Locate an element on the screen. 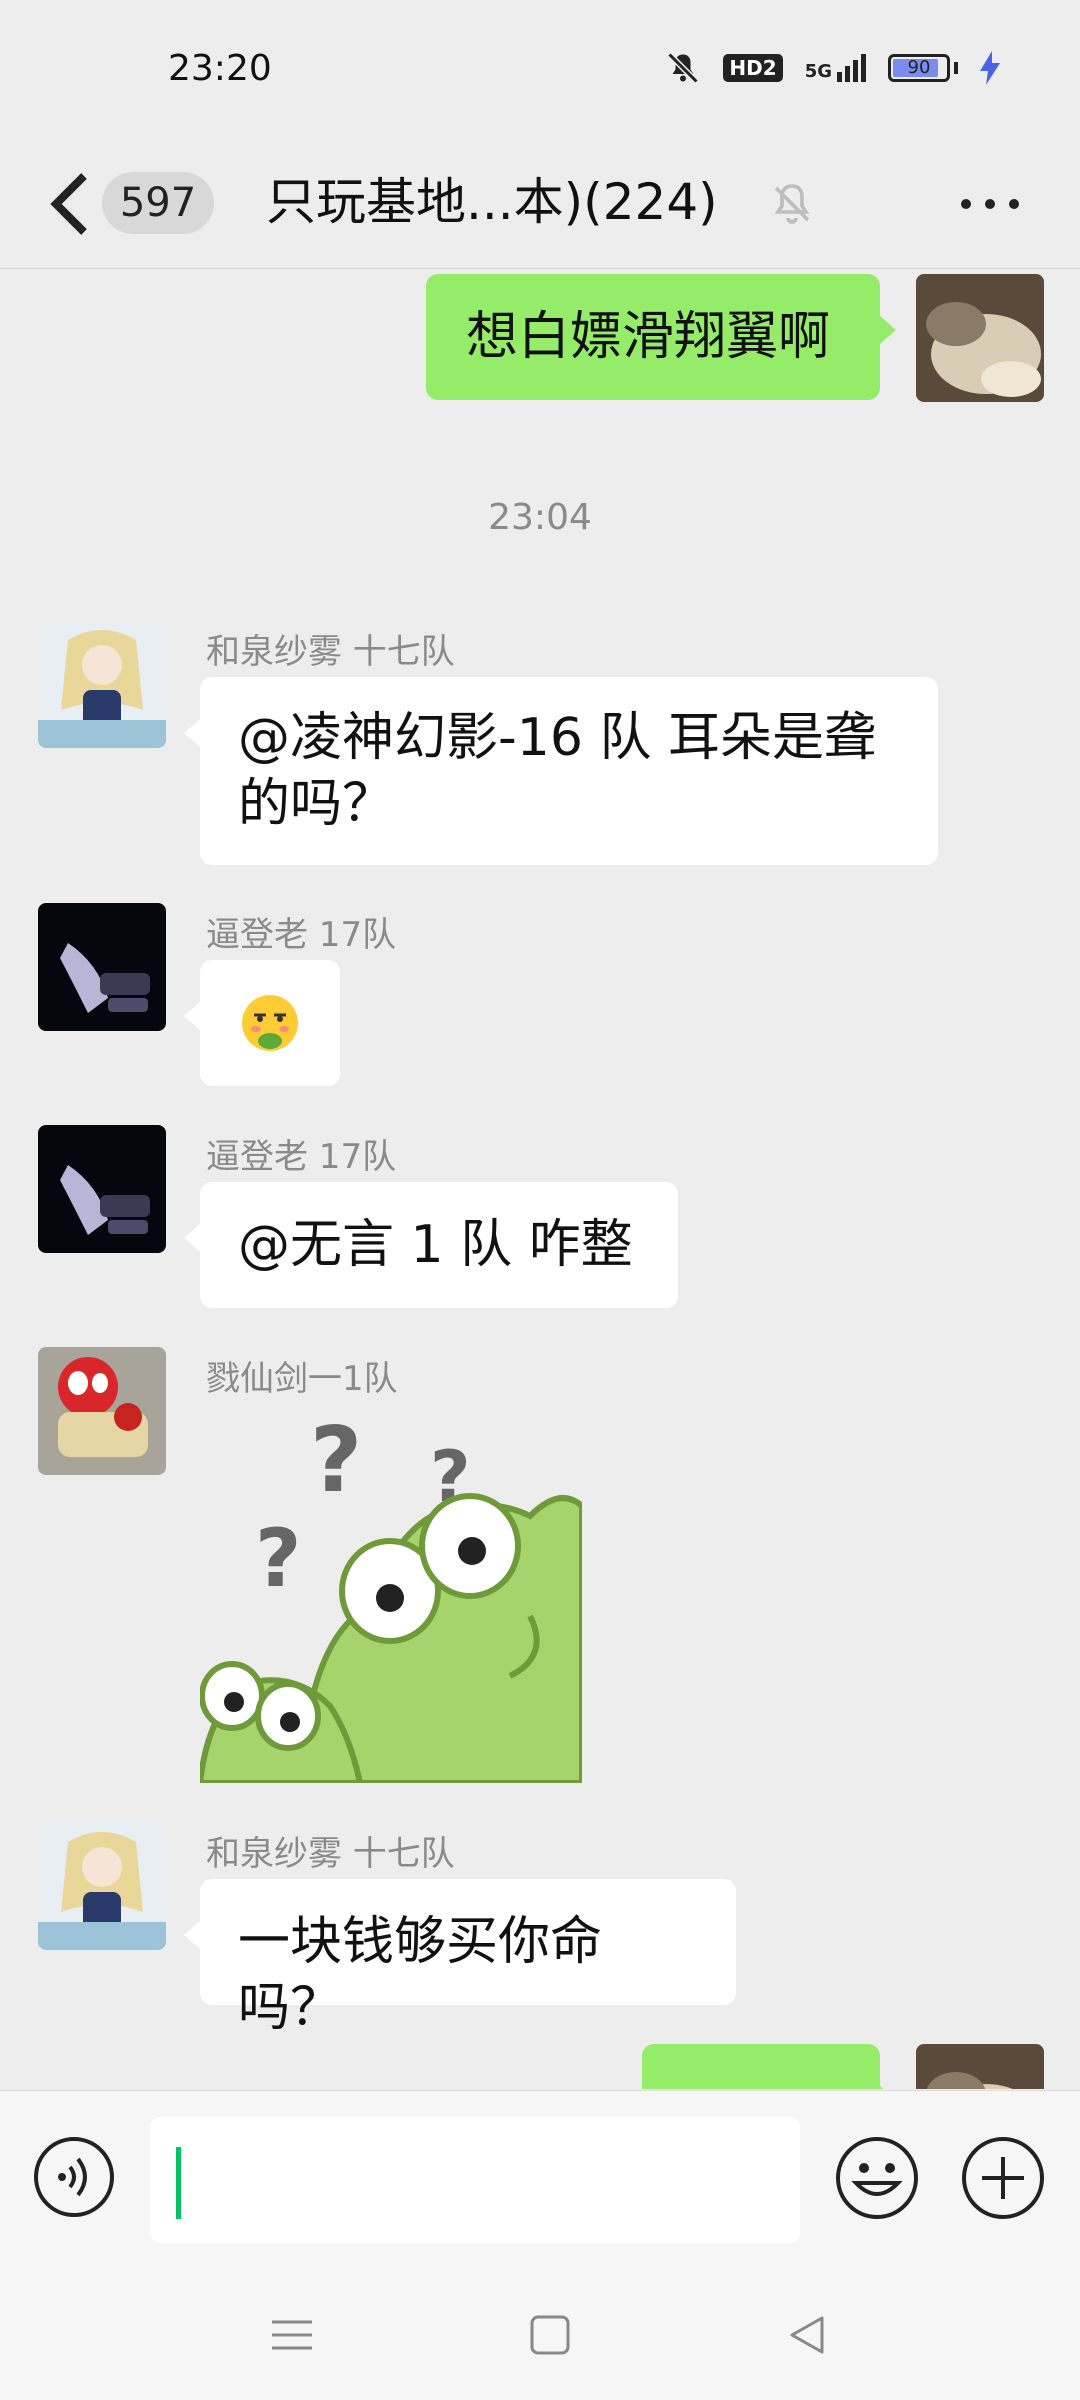 The image size is (1080, 2400). system-nav-bar is located at coordinates (540, 2335).